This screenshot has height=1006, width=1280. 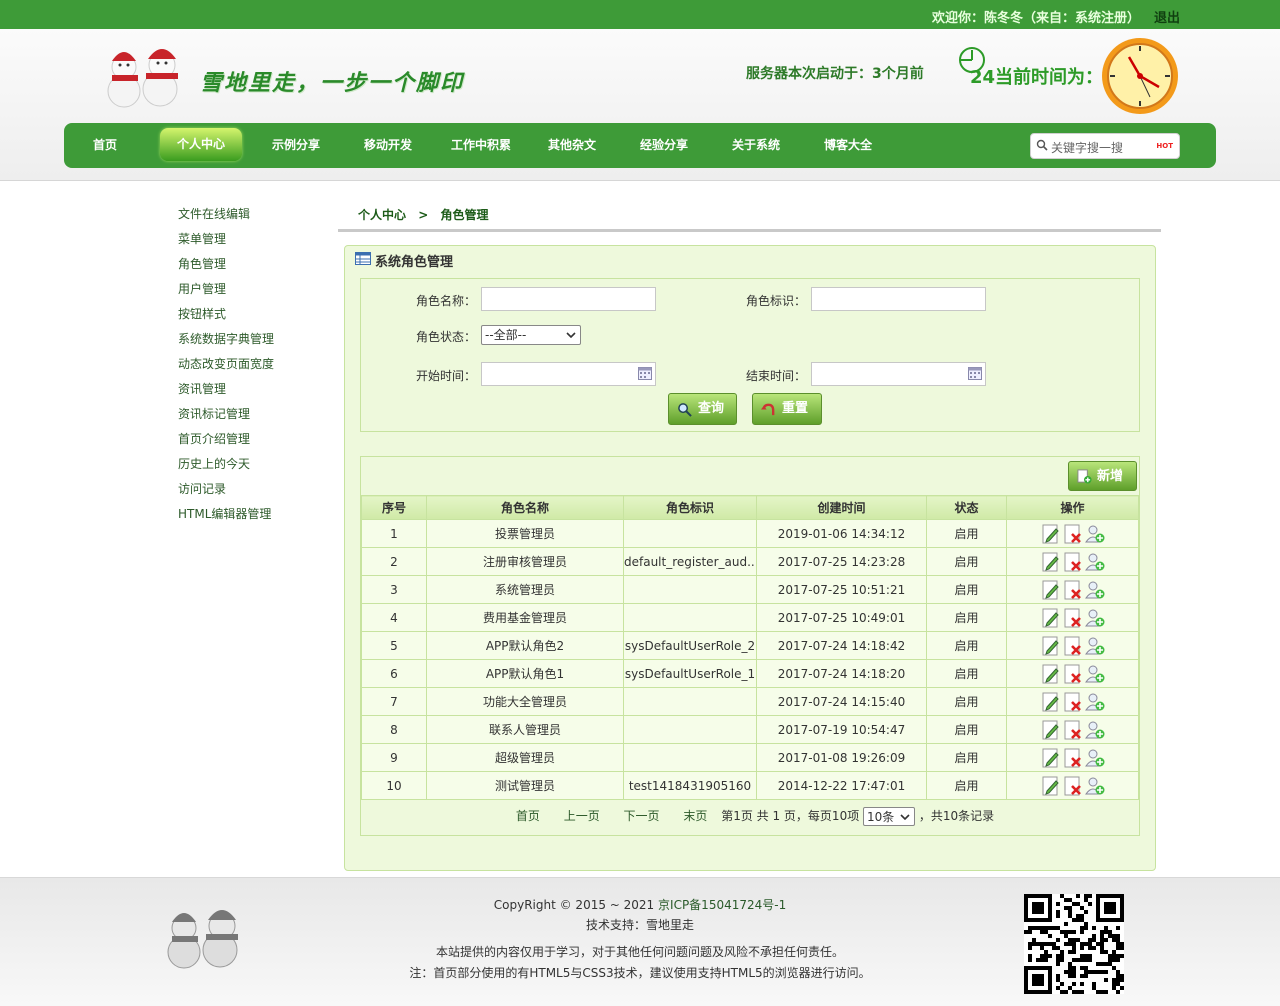 I want to click on sidebar-item-news: 资讯管理, so click(x=226, y=391).